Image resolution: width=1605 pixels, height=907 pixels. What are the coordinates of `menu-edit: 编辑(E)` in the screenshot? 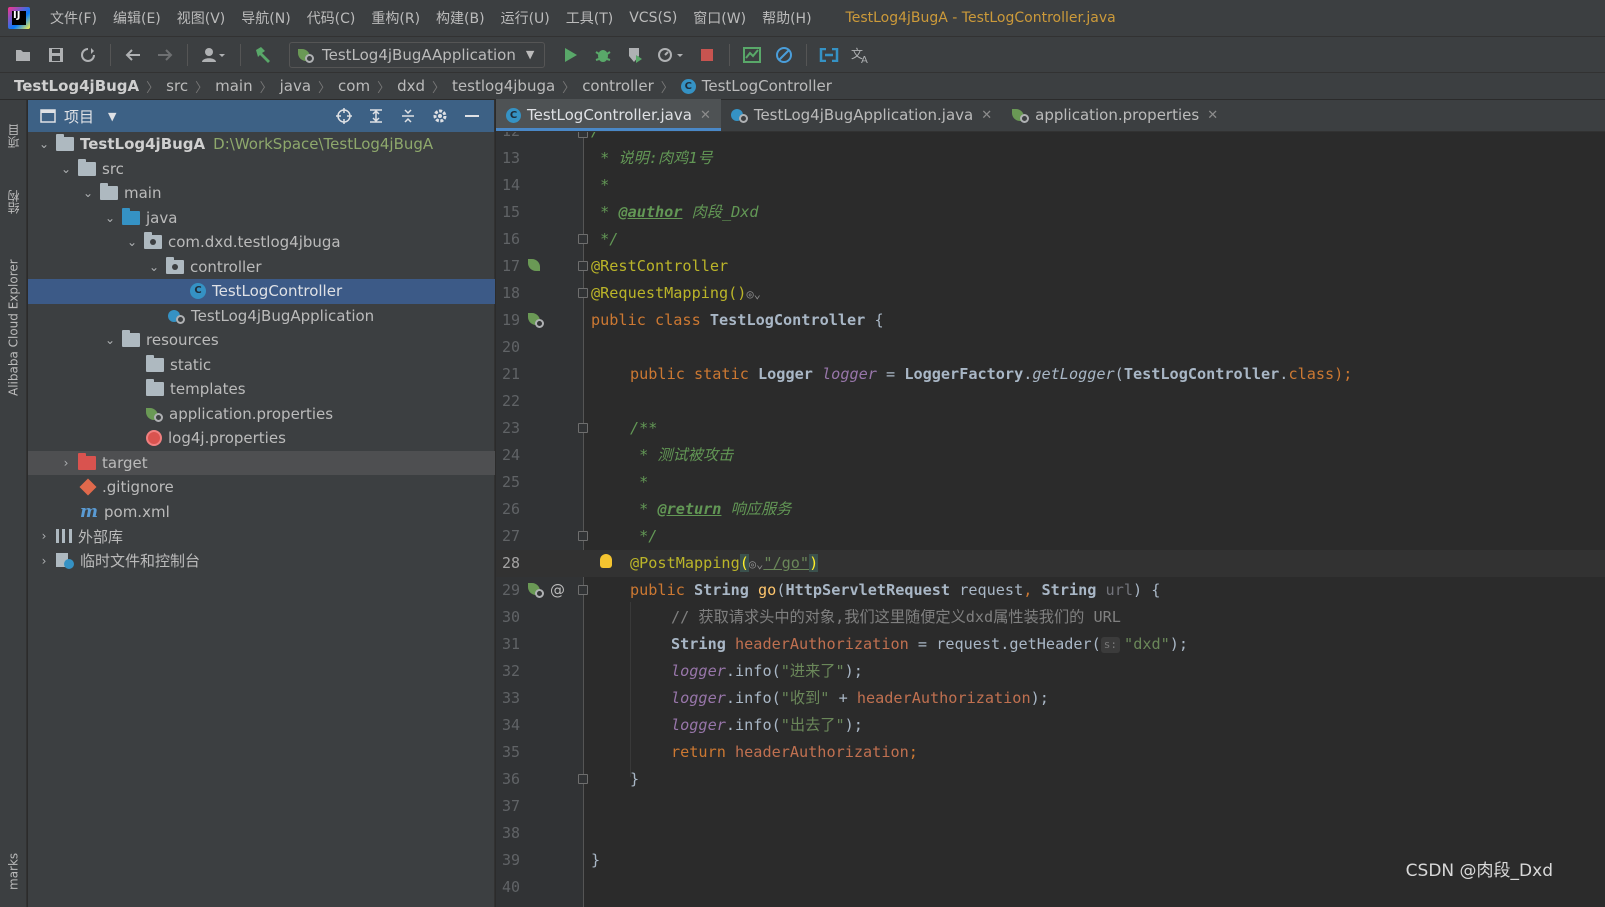 It's located at (137, 18).